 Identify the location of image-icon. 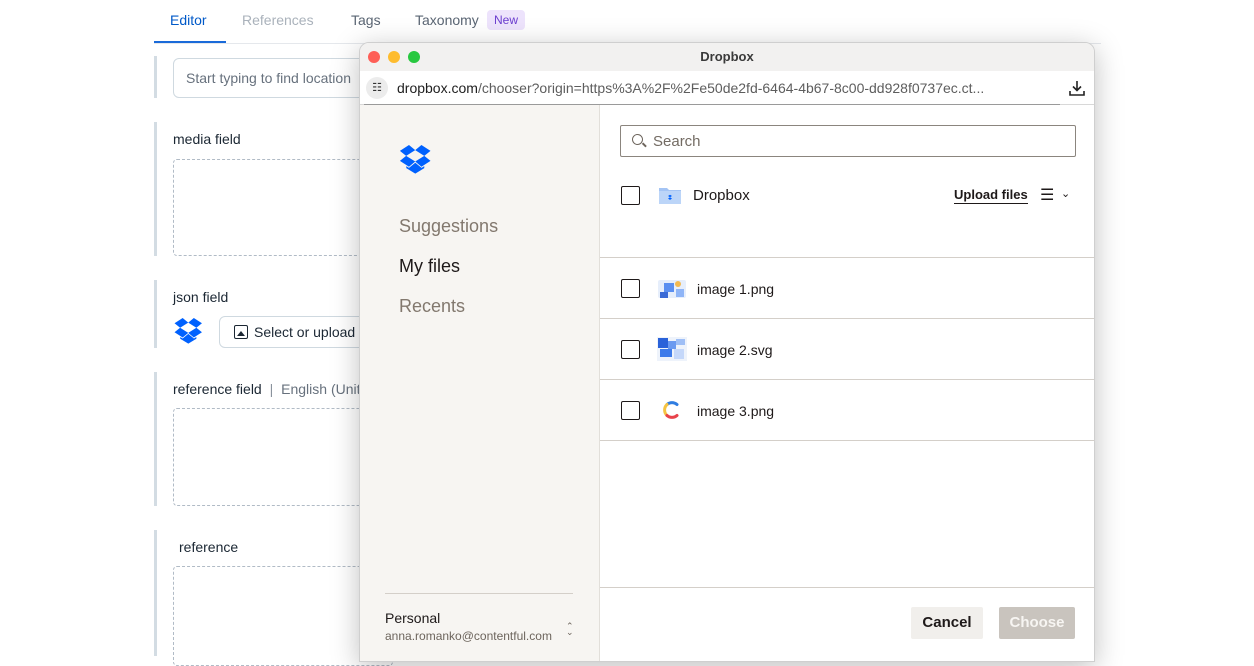
(241, 332).